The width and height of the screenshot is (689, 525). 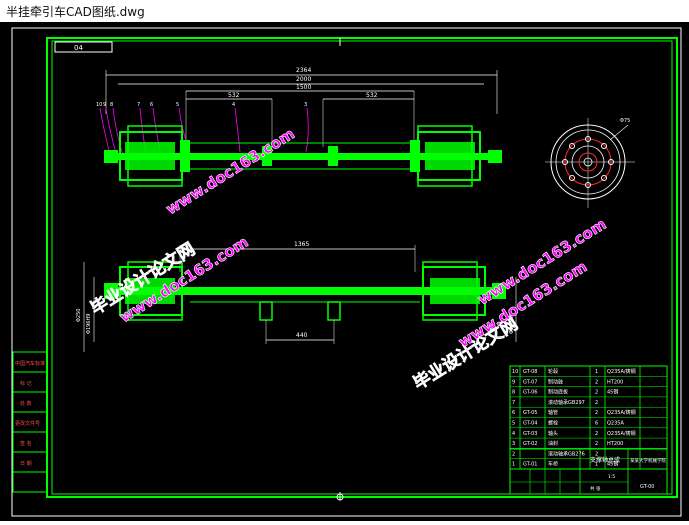 What do you see at coordinates (530, 413) in the screenshot?
I see `bom-cell-code: GT-05` at bounding box center [530, 413].